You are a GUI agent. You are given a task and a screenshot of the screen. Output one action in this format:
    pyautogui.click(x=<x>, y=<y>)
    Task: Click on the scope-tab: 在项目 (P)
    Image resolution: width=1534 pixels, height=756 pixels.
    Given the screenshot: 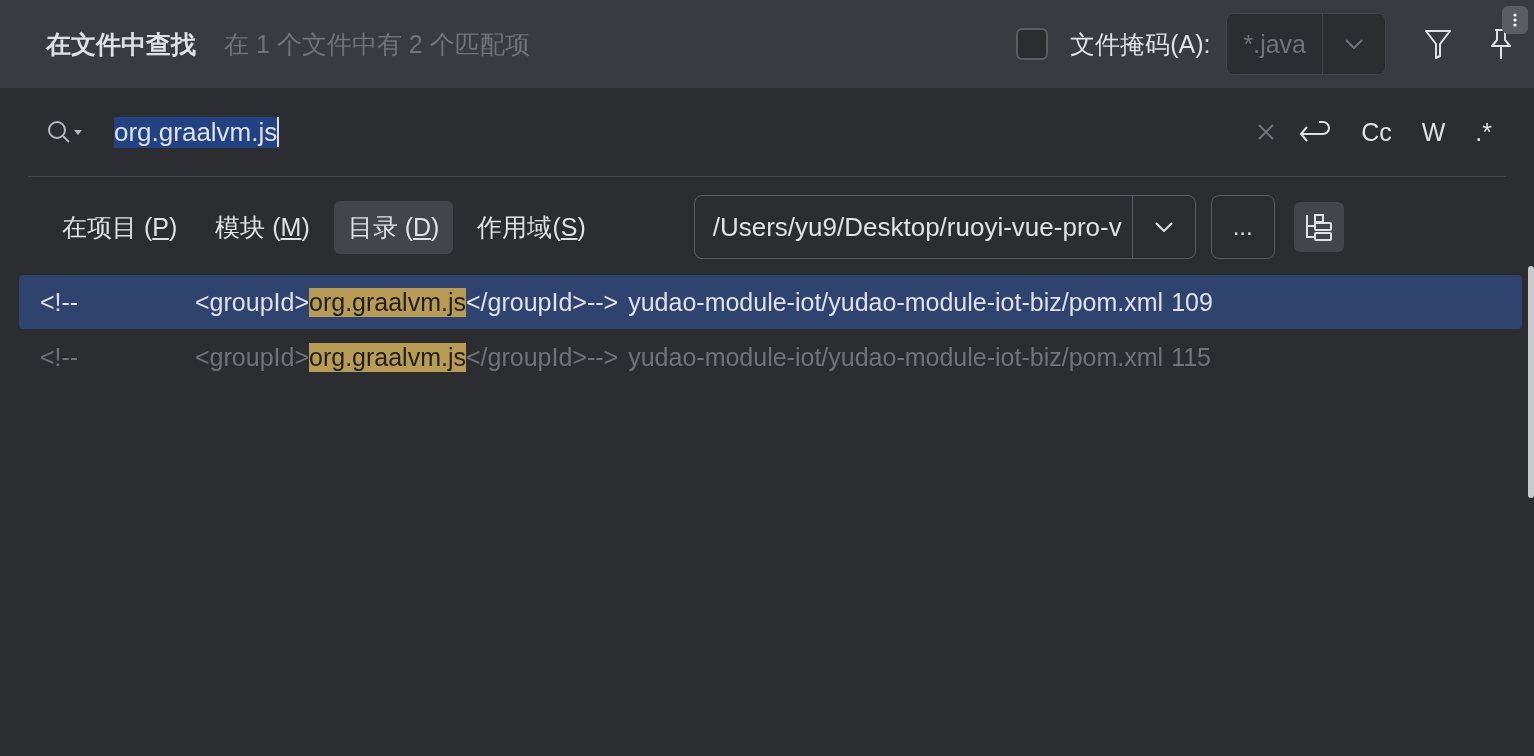 What is the action you would take?
    pyautogui.click(x=120, y=227)
    